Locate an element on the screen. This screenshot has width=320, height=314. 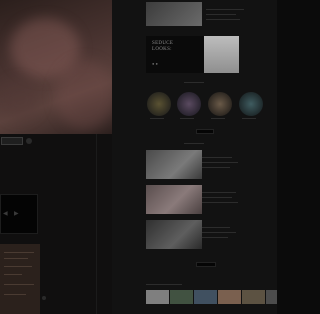
promo-title-line: LOOKS: is located at coordinates (162, 49).